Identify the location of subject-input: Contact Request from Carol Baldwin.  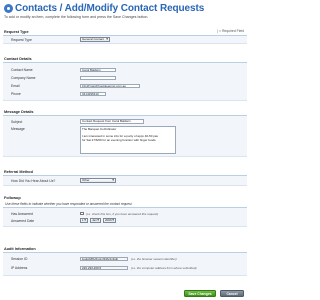
(112, 121).